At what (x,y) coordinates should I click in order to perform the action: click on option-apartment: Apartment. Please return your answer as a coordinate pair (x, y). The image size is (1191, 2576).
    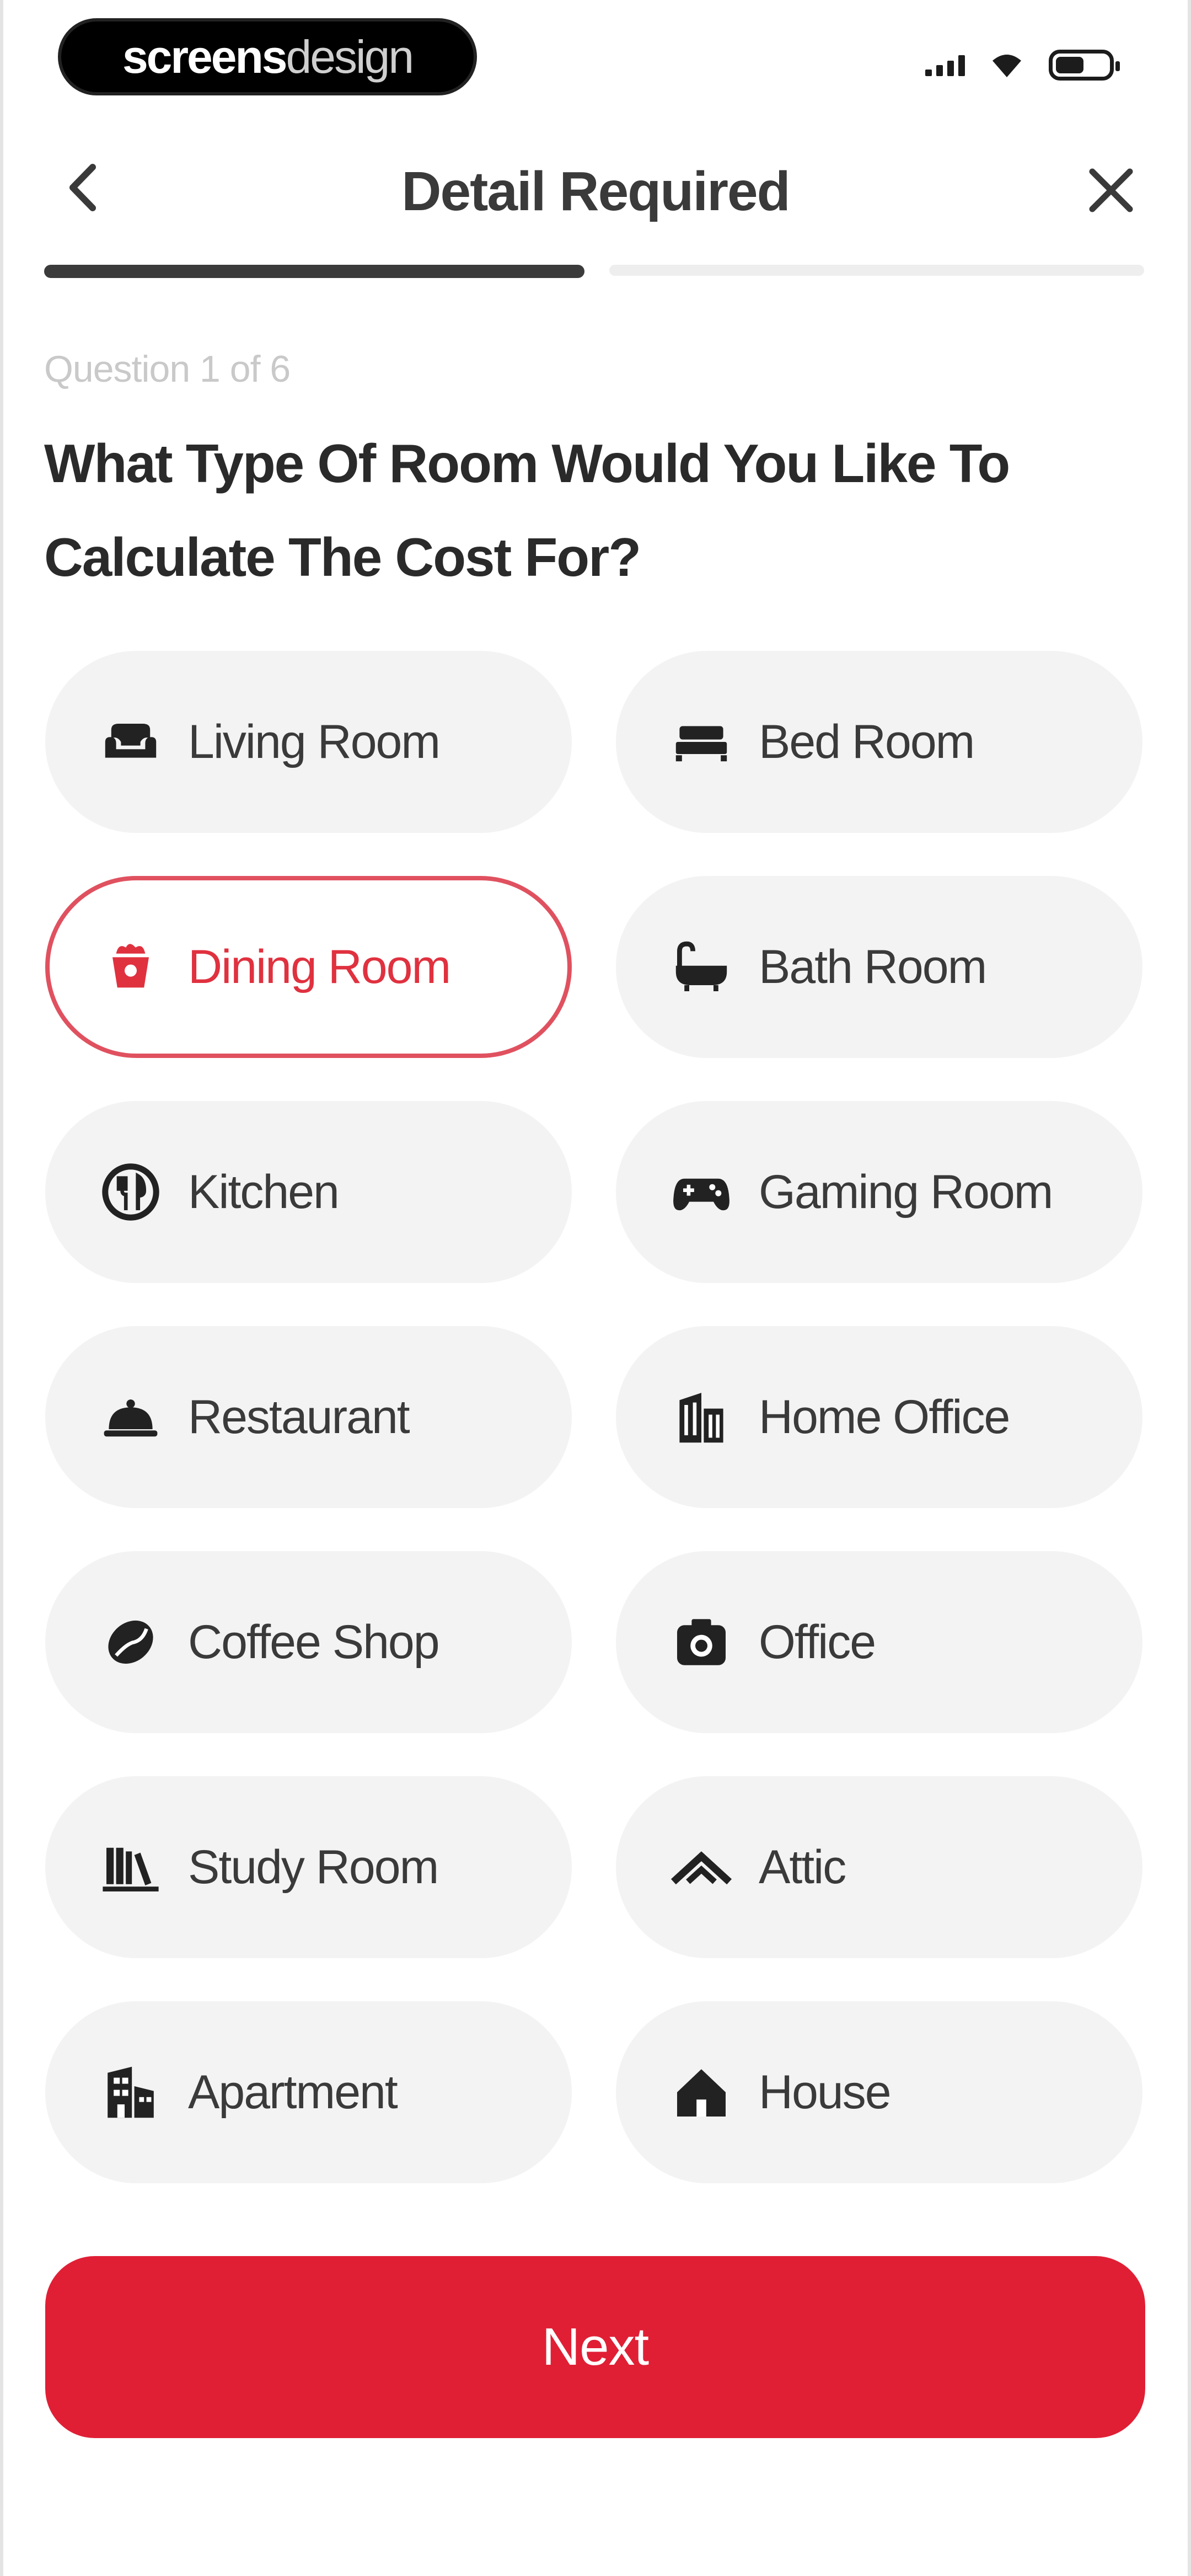
    Looking at the image, I should click on (309, 2092).